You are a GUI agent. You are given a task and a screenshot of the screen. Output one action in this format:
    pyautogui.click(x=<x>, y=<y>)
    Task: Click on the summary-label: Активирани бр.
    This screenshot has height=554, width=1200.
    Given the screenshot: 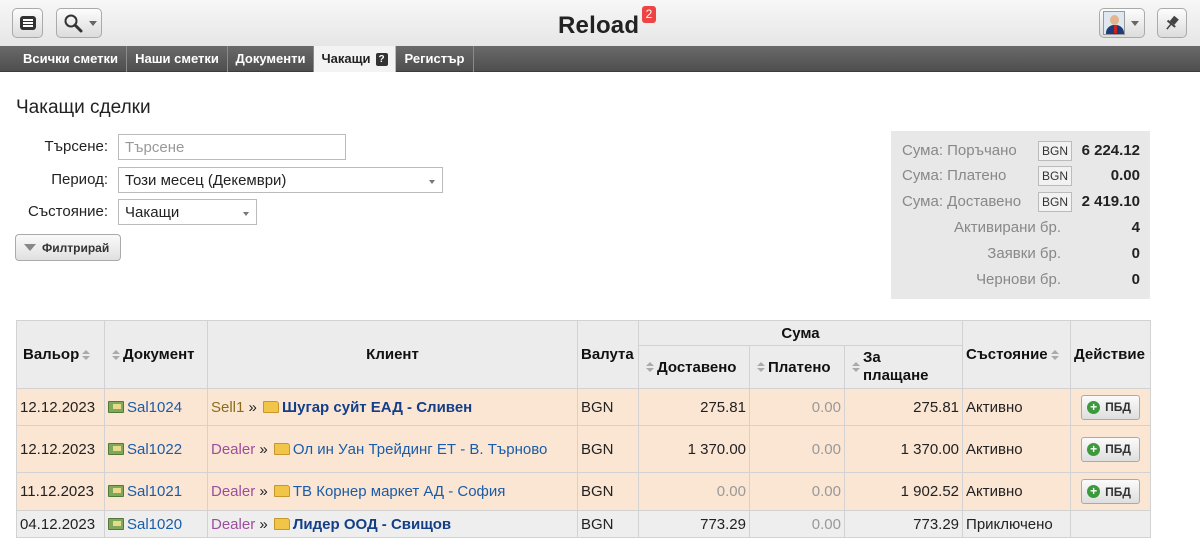 What is the action you would take?
    pyautogui.click(x=1007, y=227)
    